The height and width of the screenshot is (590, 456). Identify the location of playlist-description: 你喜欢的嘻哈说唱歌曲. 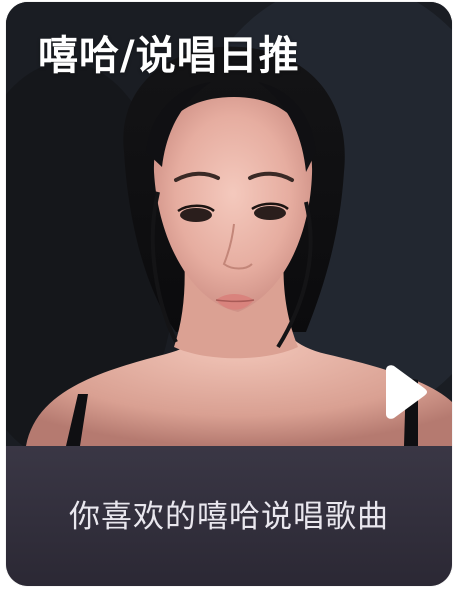
(229, 517).